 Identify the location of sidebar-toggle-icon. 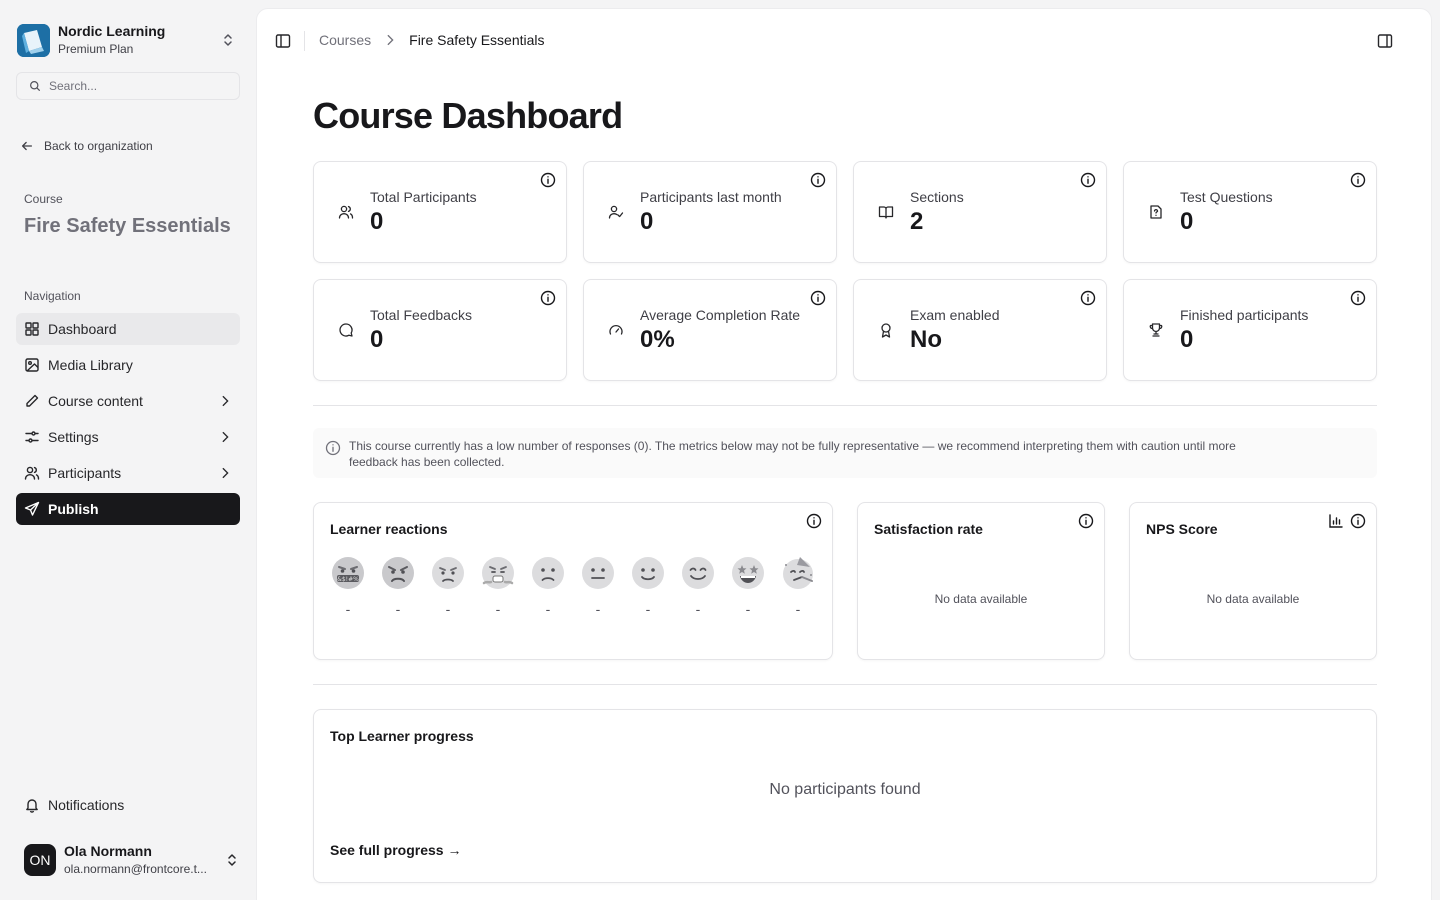
(283, 41).